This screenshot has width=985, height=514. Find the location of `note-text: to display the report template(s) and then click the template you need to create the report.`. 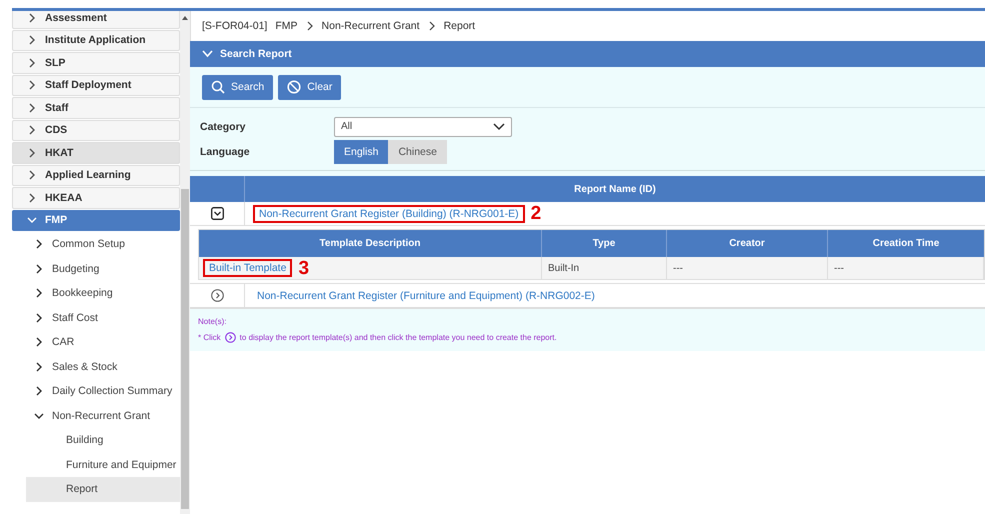

note-text: to display the report template(s) and then click the template you need to create the report. is located at coordinates (398, 337).